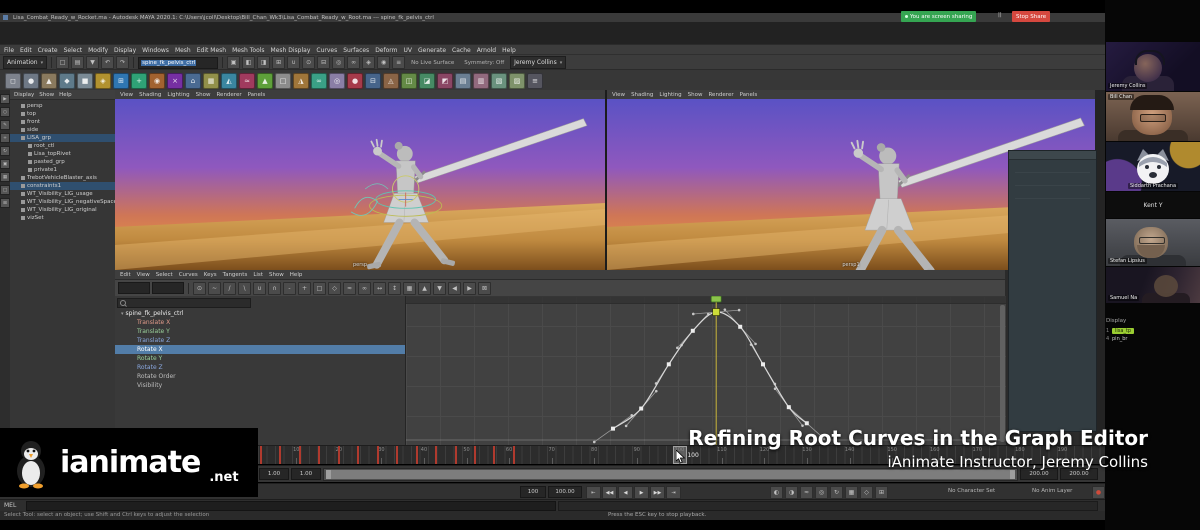 The image size is (1200, 530). Describe the element at coordinates (409, 288) in the screenshot. I see `ge-tool-icon-15: ▦` at that location.